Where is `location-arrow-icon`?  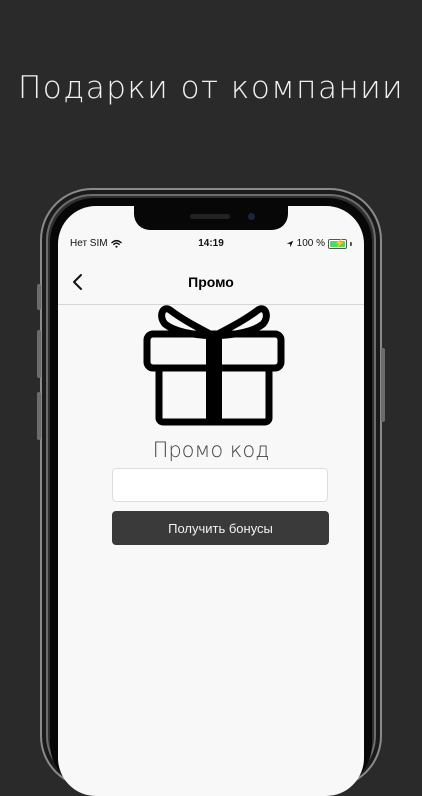
location-arrow-icon is located at coordinates (289, 243).